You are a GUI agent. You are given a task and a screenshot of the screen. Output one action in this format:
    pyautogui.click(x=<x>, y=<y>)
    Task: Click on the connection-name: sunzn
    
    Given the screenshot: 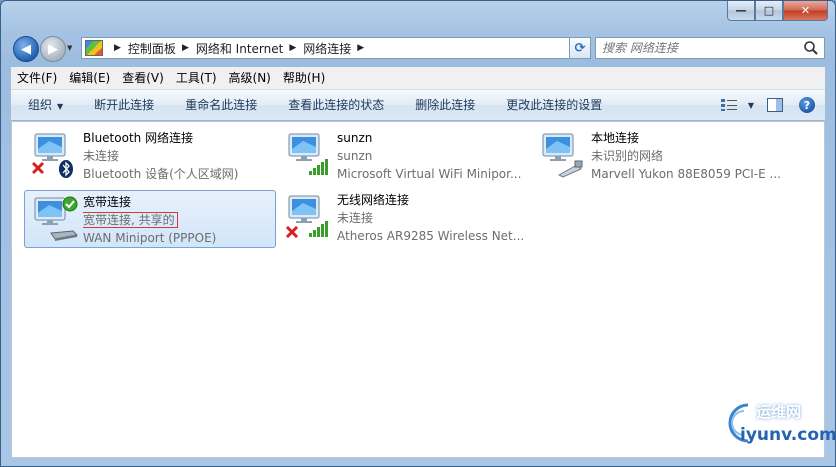 What is the action you would take?
    pyautogui.click(x=355, y=138)
    